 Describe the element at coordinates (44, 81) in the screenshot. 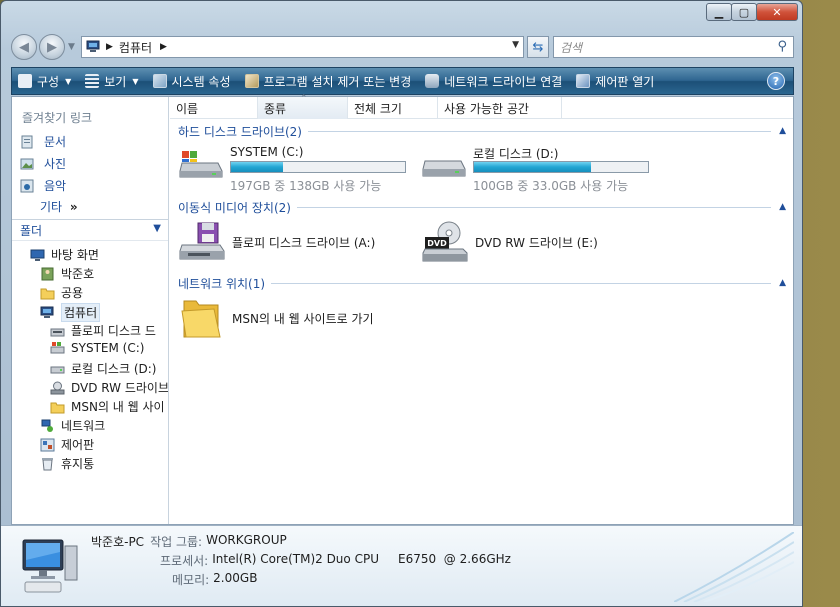

I see `organize-button: 구성 ▼` at that location.